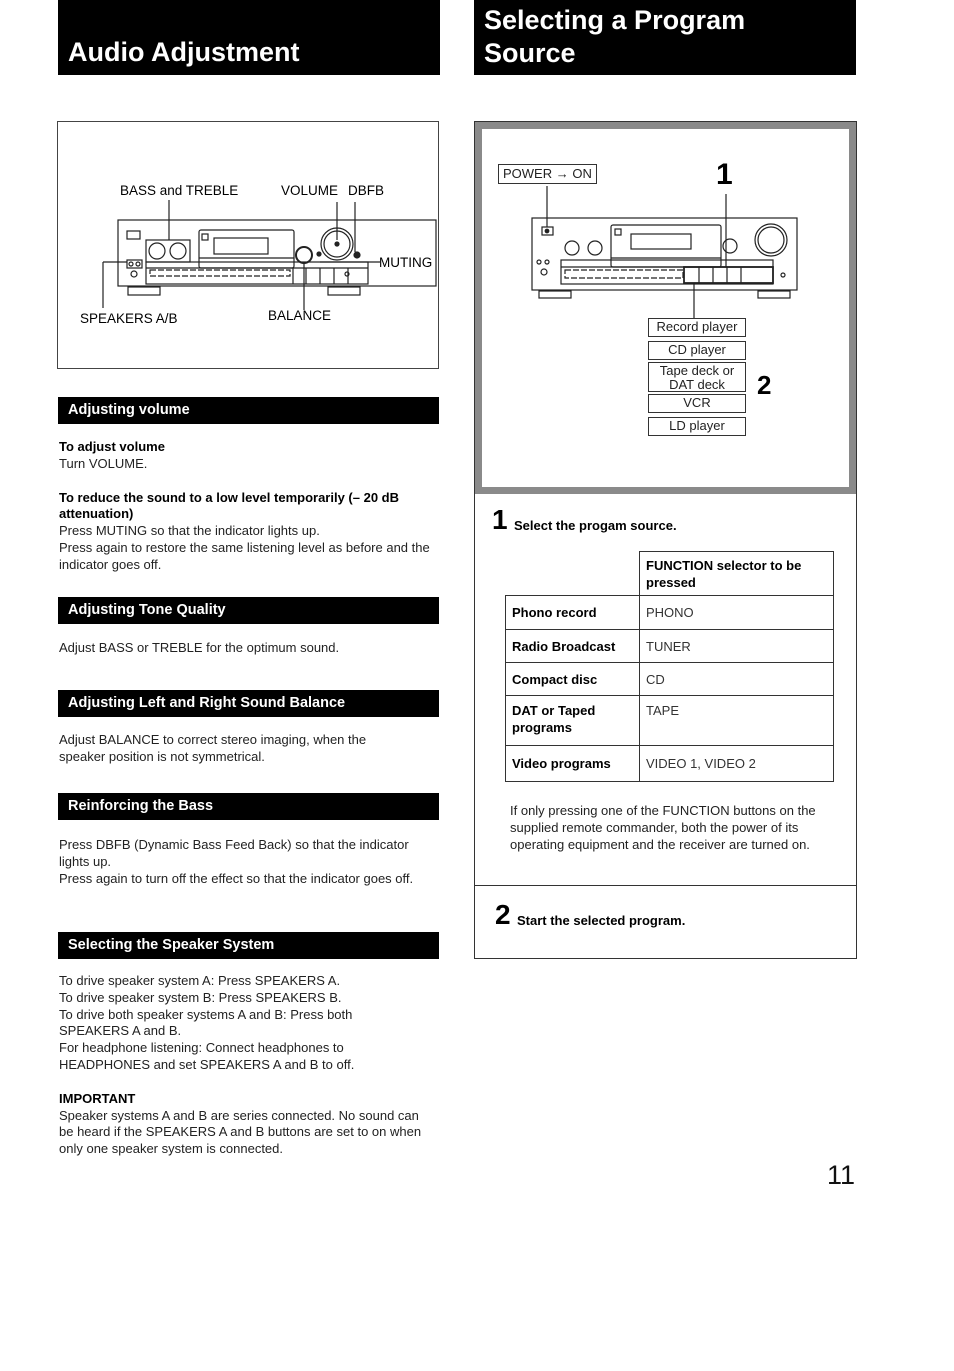 This screenshot has width=954, height=1371. I want to click on step-2-number: 2, so click(503, 914).